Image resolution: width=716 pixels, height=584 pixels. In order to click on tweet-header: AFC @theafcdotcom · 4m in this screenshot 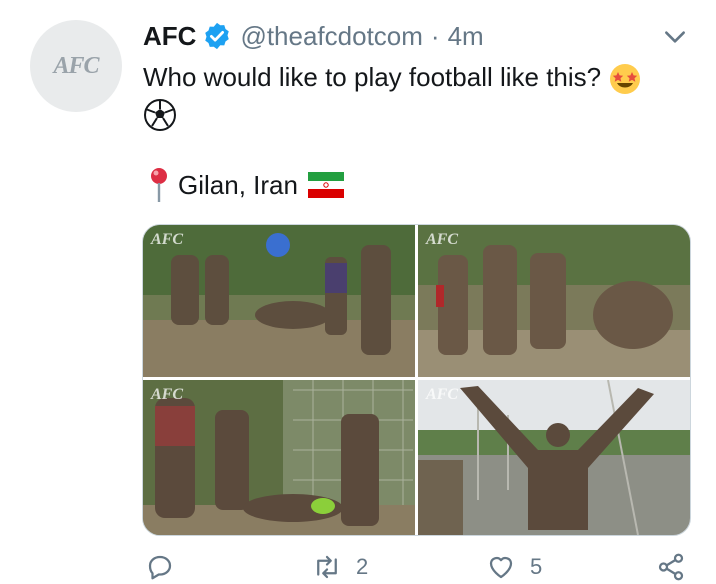, I will do `click(313, 36)`.